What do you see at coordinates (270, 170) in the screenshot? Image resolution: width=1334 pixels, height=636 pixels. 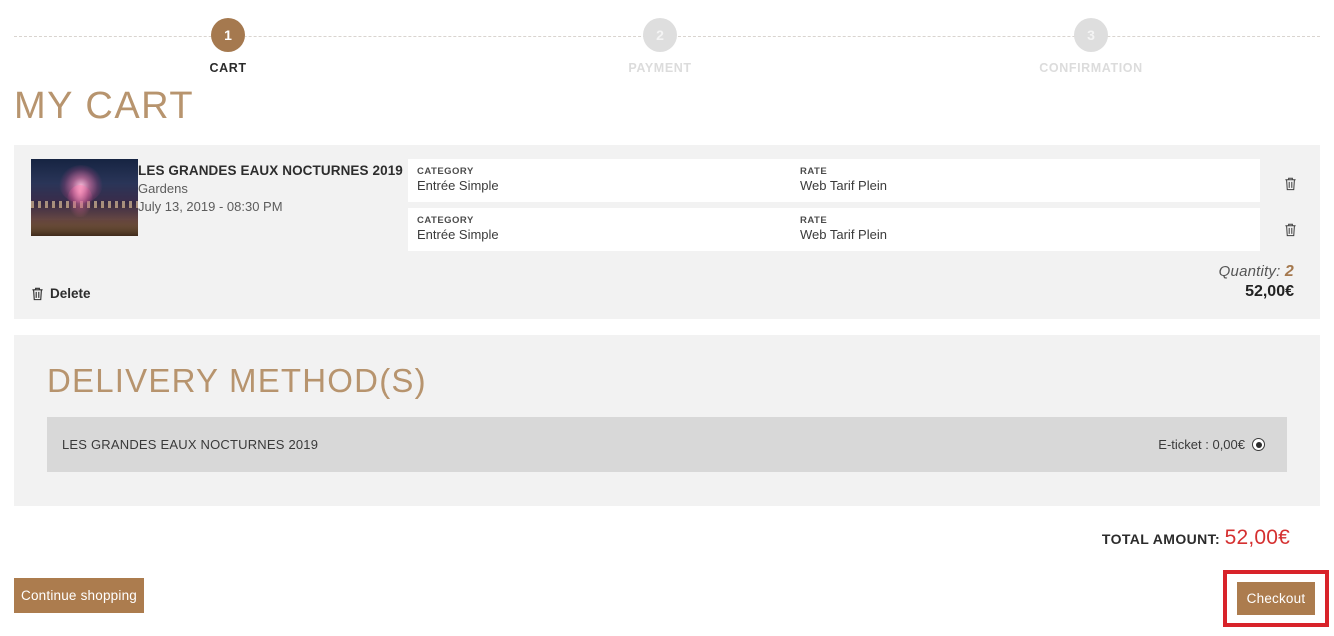 I see `product-title: LES GRANDES EAUX NOCTURNES 2019` at bounding box center [270, 170].